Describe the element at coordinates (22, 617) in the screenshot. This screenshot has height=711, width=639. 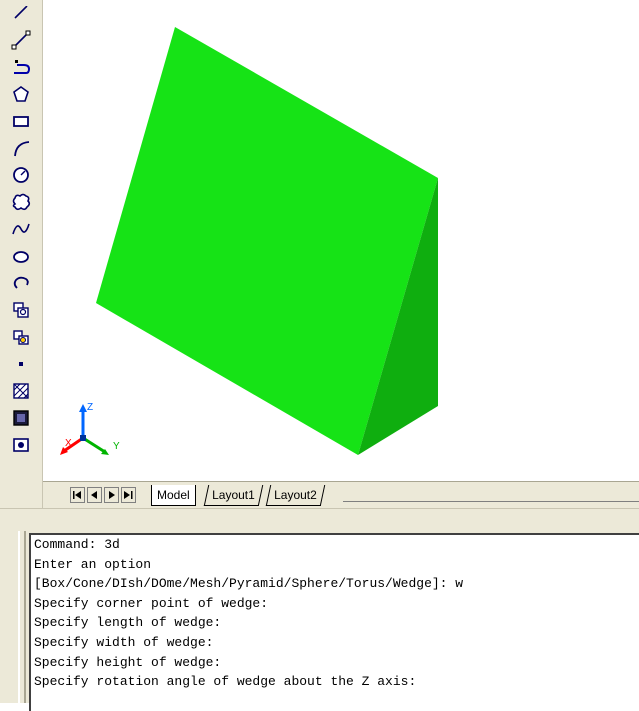
I see `command-panel-grip` at that location.